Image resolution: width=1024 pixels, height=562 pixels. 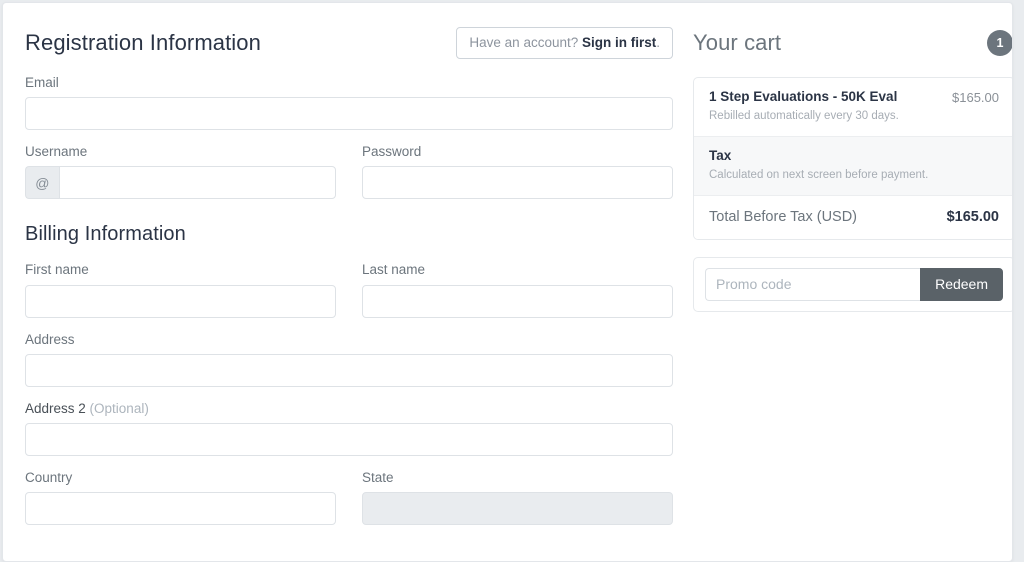 What do you see at coordinates (349, 283) in the screenshot?
I see `name-row: First name Last name` at bounding box center [349, 283].